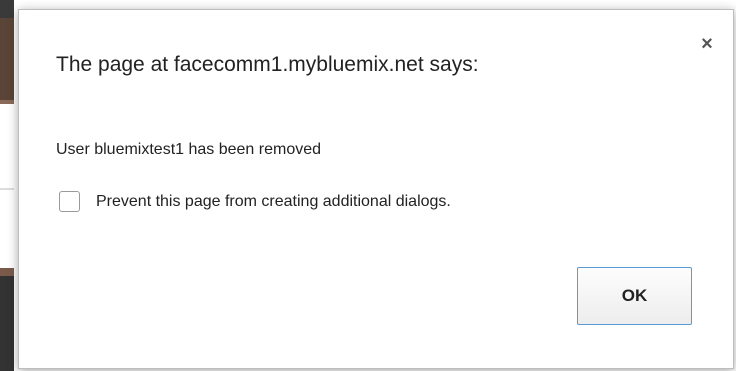 This screenshot has width=736, height=371. I want to click on background-page-strip, so click(7, 185).